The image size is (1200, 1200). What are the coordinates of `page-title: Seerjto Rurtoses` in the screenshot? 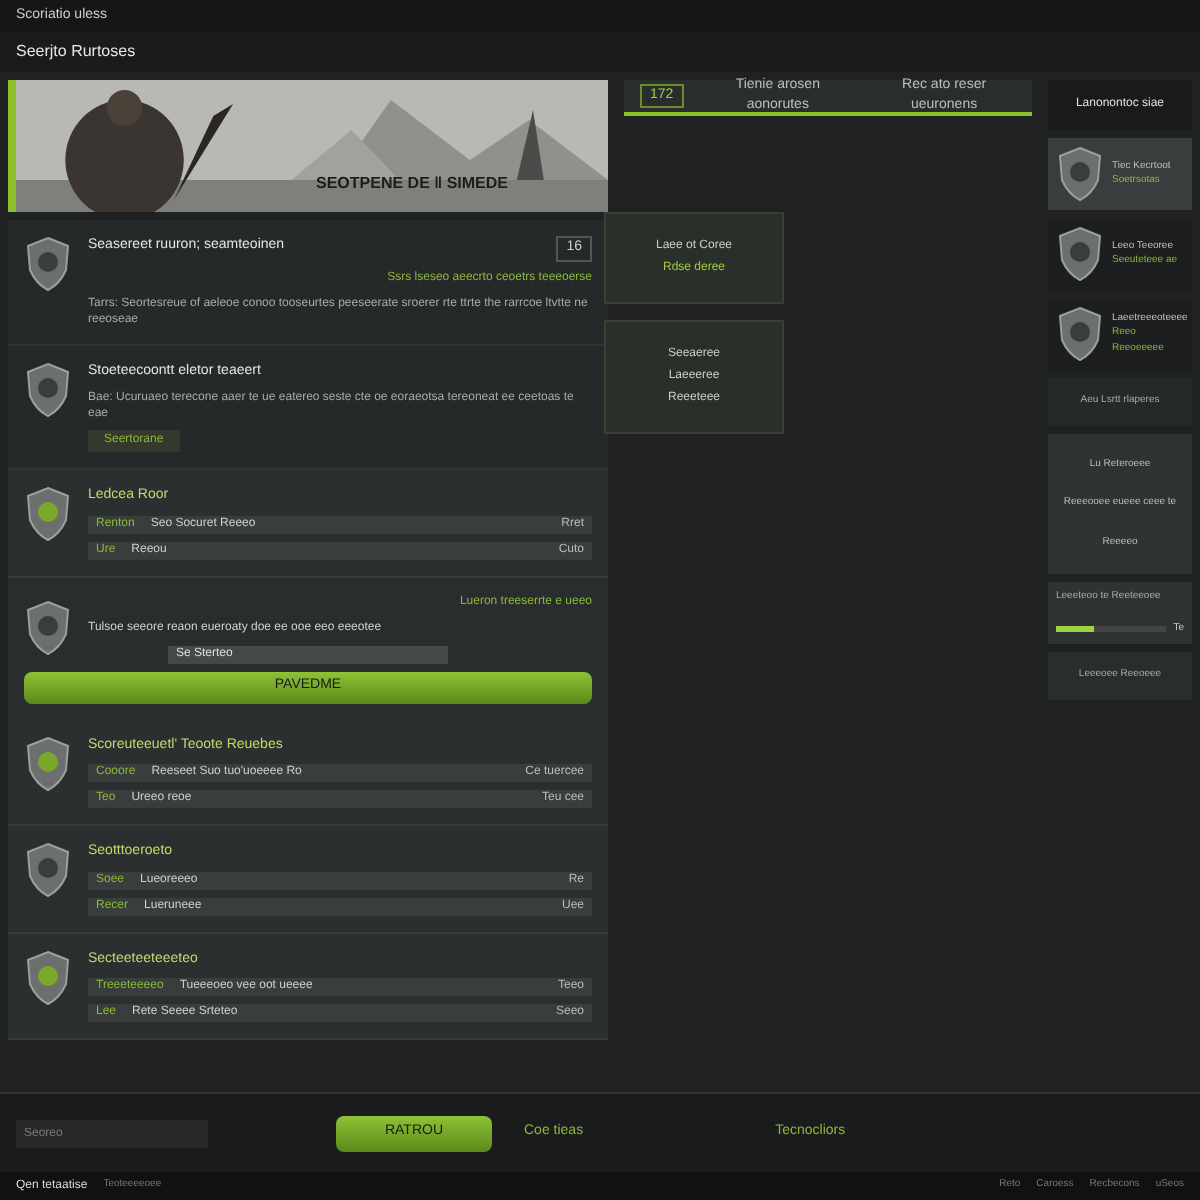 It's located at (76, 52).